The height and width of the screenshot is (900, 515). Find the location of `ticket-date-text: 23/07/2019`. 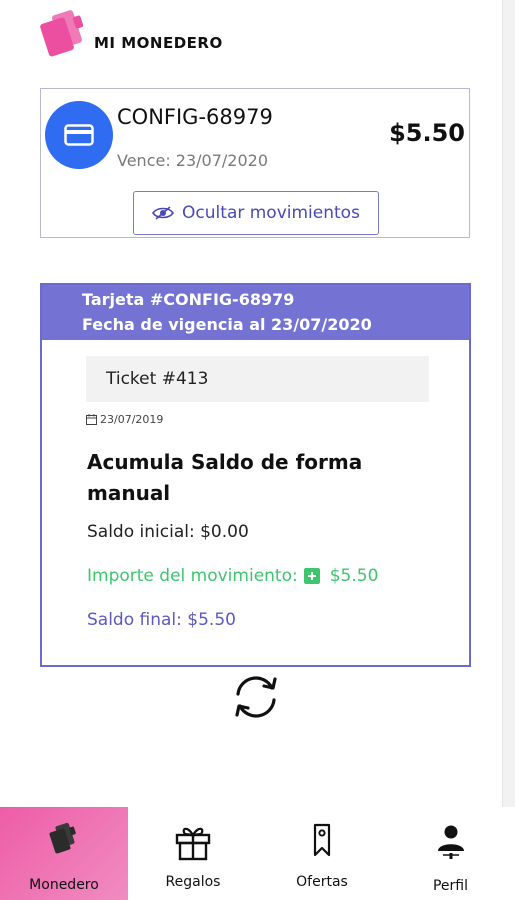

ticket-date-text: 23/07/2019 is located at coordinates (132, 419).